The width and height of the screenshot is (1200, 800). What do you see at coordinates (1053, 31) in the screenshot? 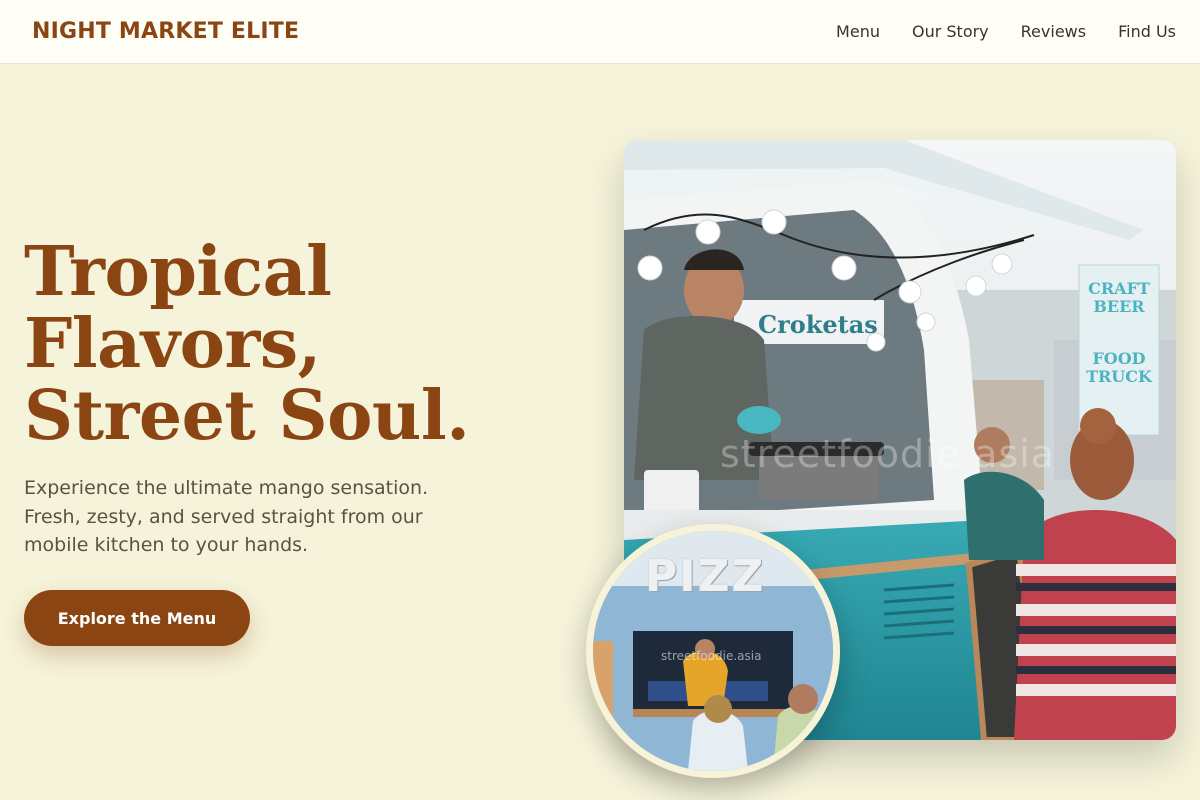
I see `nav-link-reviews: Reviews` at bounding box center [1053, 31].